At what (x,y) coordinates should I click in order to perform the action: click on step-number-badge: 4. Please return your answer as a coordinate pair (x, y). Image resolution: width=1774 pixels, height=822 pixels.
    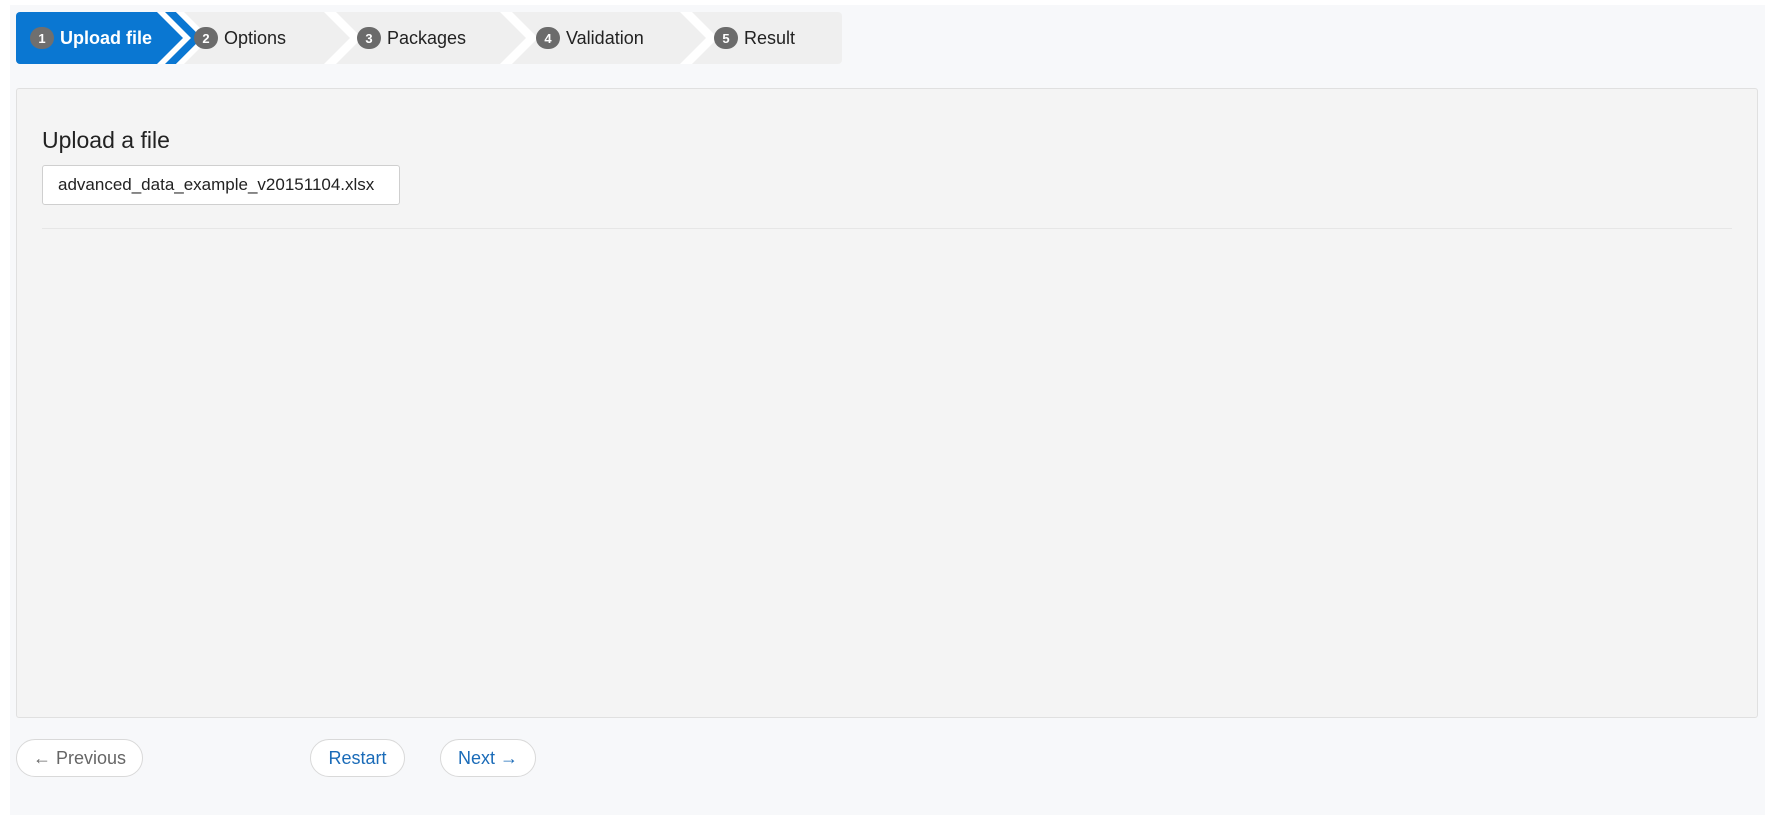
    Looking at the image, I should click on (548, 38).